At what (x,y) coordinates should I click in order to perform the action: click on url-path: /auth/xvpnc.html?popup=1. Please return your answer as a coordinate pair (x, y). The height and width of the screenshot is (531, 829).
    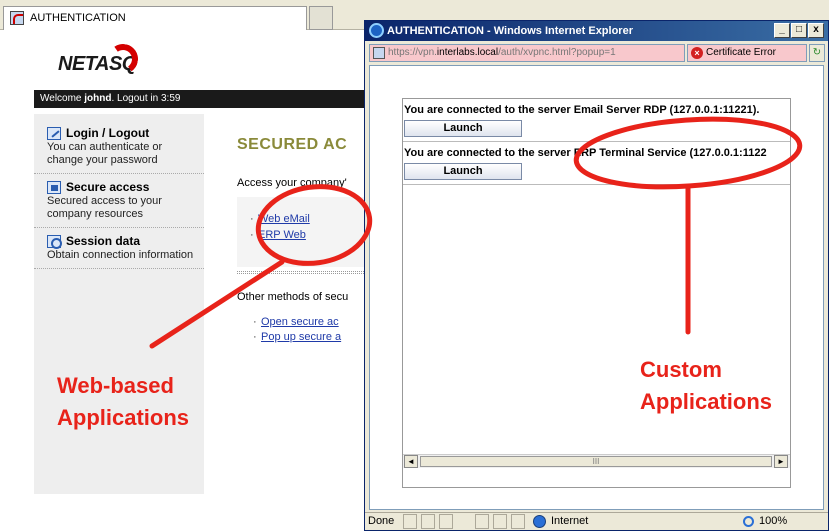
    Looking at the image, I should click on (557, 52).